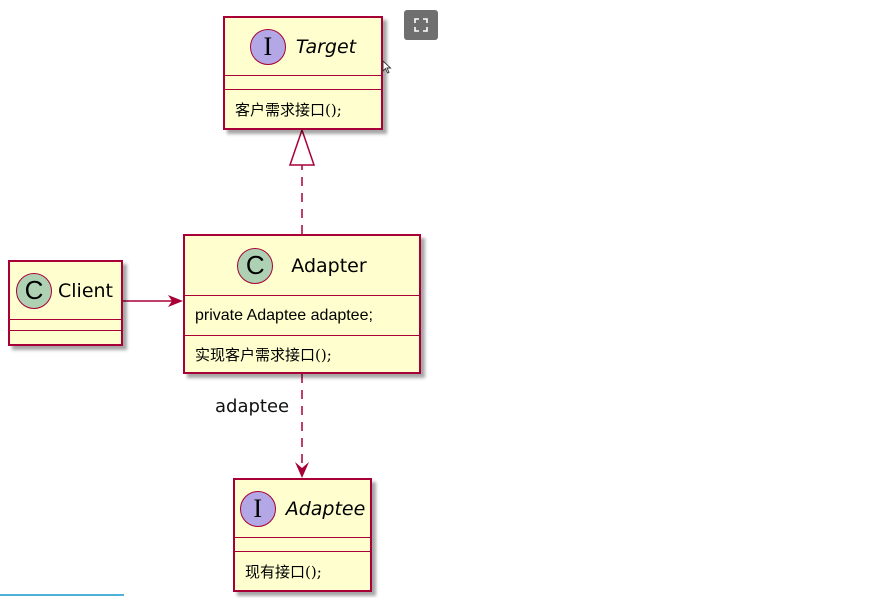 The image size is (882, 598). I want to click on adaptee-class-name: Adaptee, so click(325, 508).